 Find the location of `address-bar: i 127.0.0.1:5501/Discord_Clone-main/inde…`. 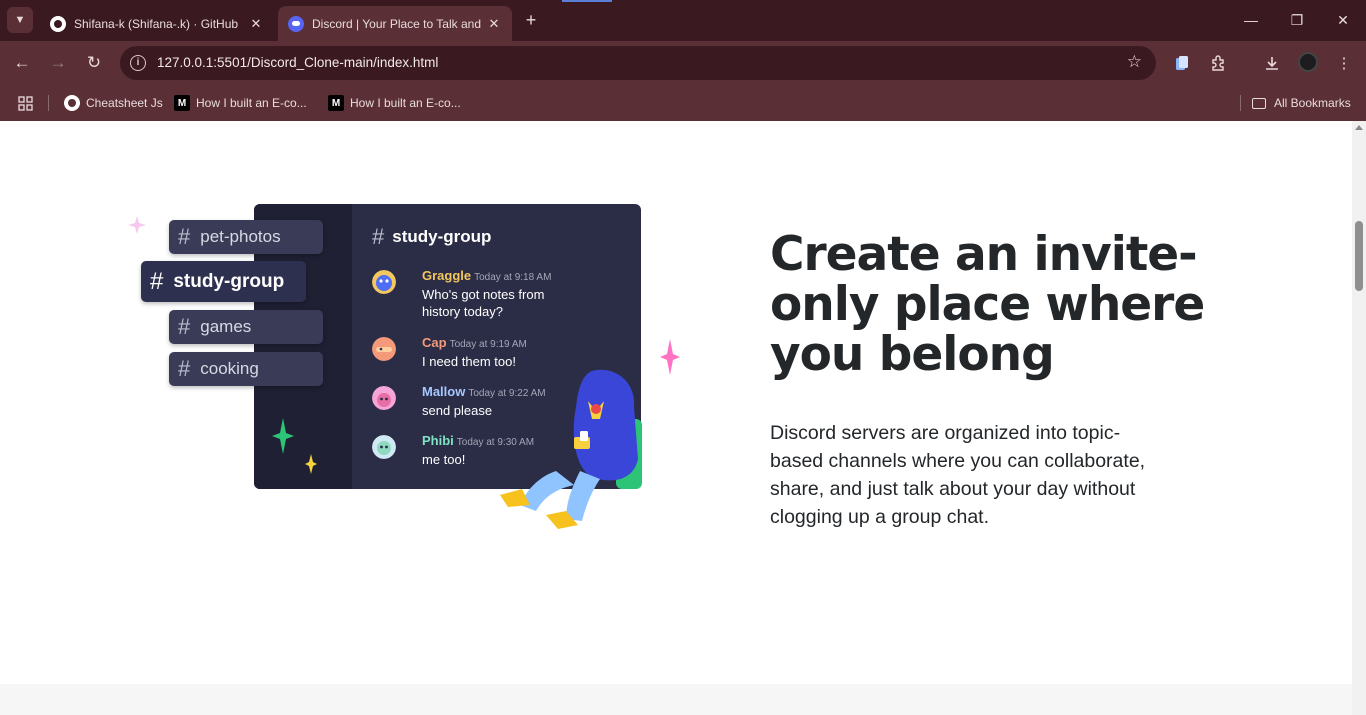

address-bar: i 127.0.0.1:5501/Discord_Clone-main/inde… is located at coordinates (638, 63).